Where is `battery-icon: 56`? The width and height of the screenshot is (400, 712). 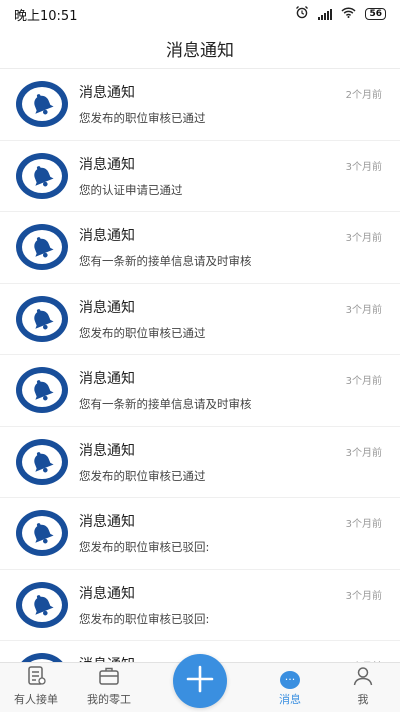
battery-icon: 56 is located at coordinates (375, 14).